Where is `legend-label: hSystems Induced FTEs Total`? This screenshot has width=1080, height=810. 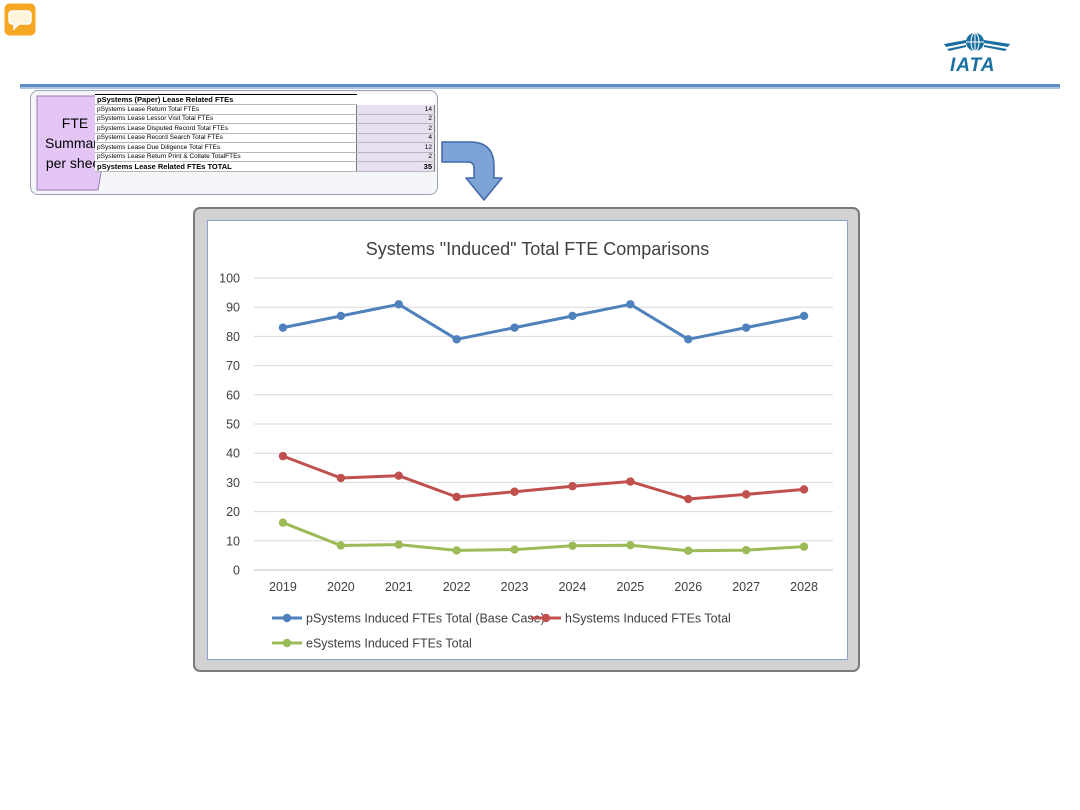
legend-label: hSystems Induced FTEs Total is located at coordinates (648, 619).